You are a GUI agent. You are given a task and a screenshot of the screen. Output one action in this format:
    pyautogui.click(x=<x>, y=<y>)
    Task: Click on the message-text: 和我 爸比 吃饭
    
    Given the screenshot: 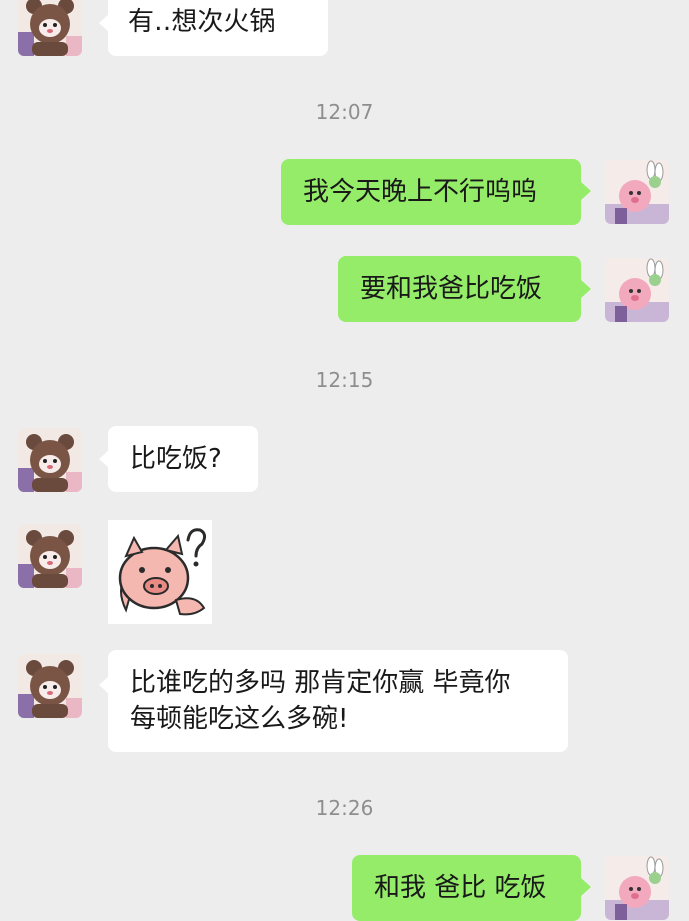 What is the action you would take?
    pyautogui.click(x=460, y=888)
    